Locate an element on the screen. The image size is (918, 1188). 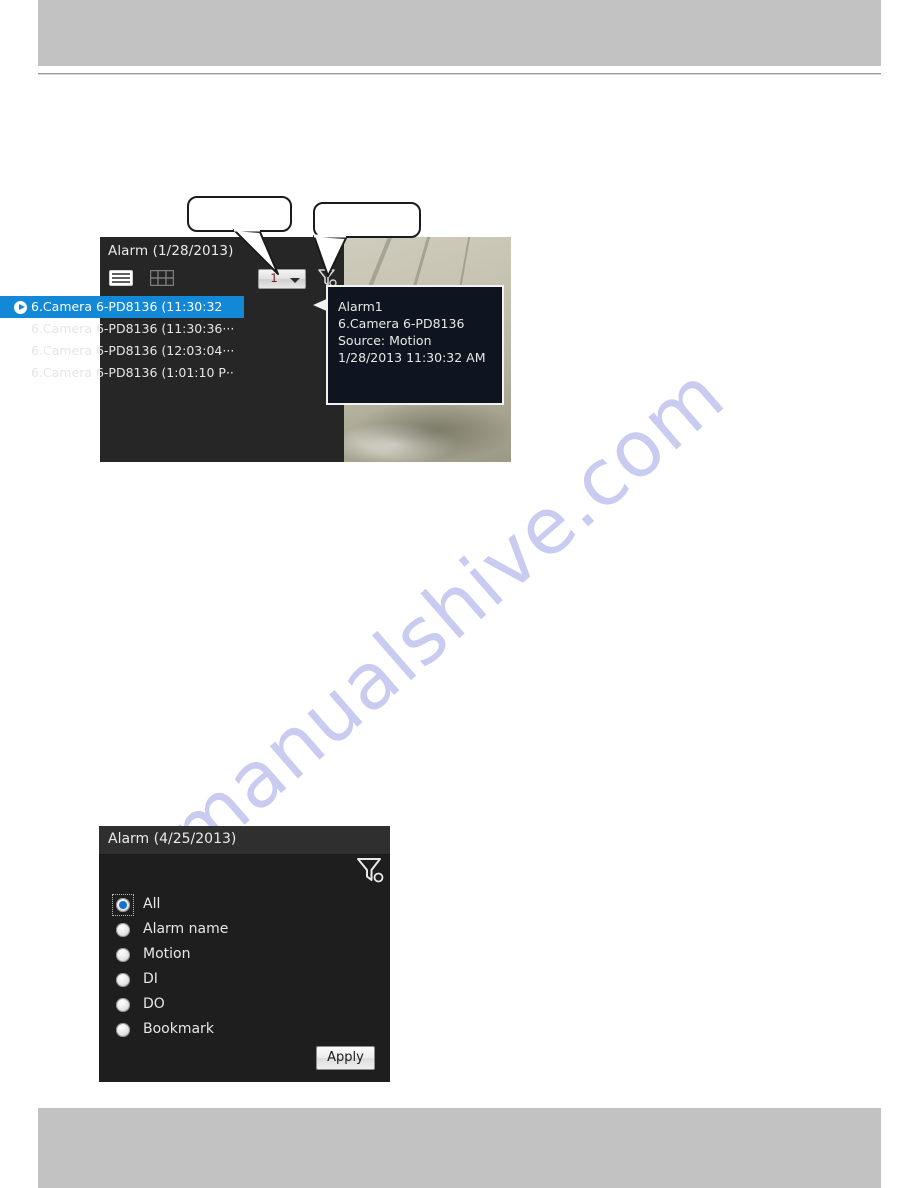
radio-option-label: DO is located at coordinates (154, 1004).